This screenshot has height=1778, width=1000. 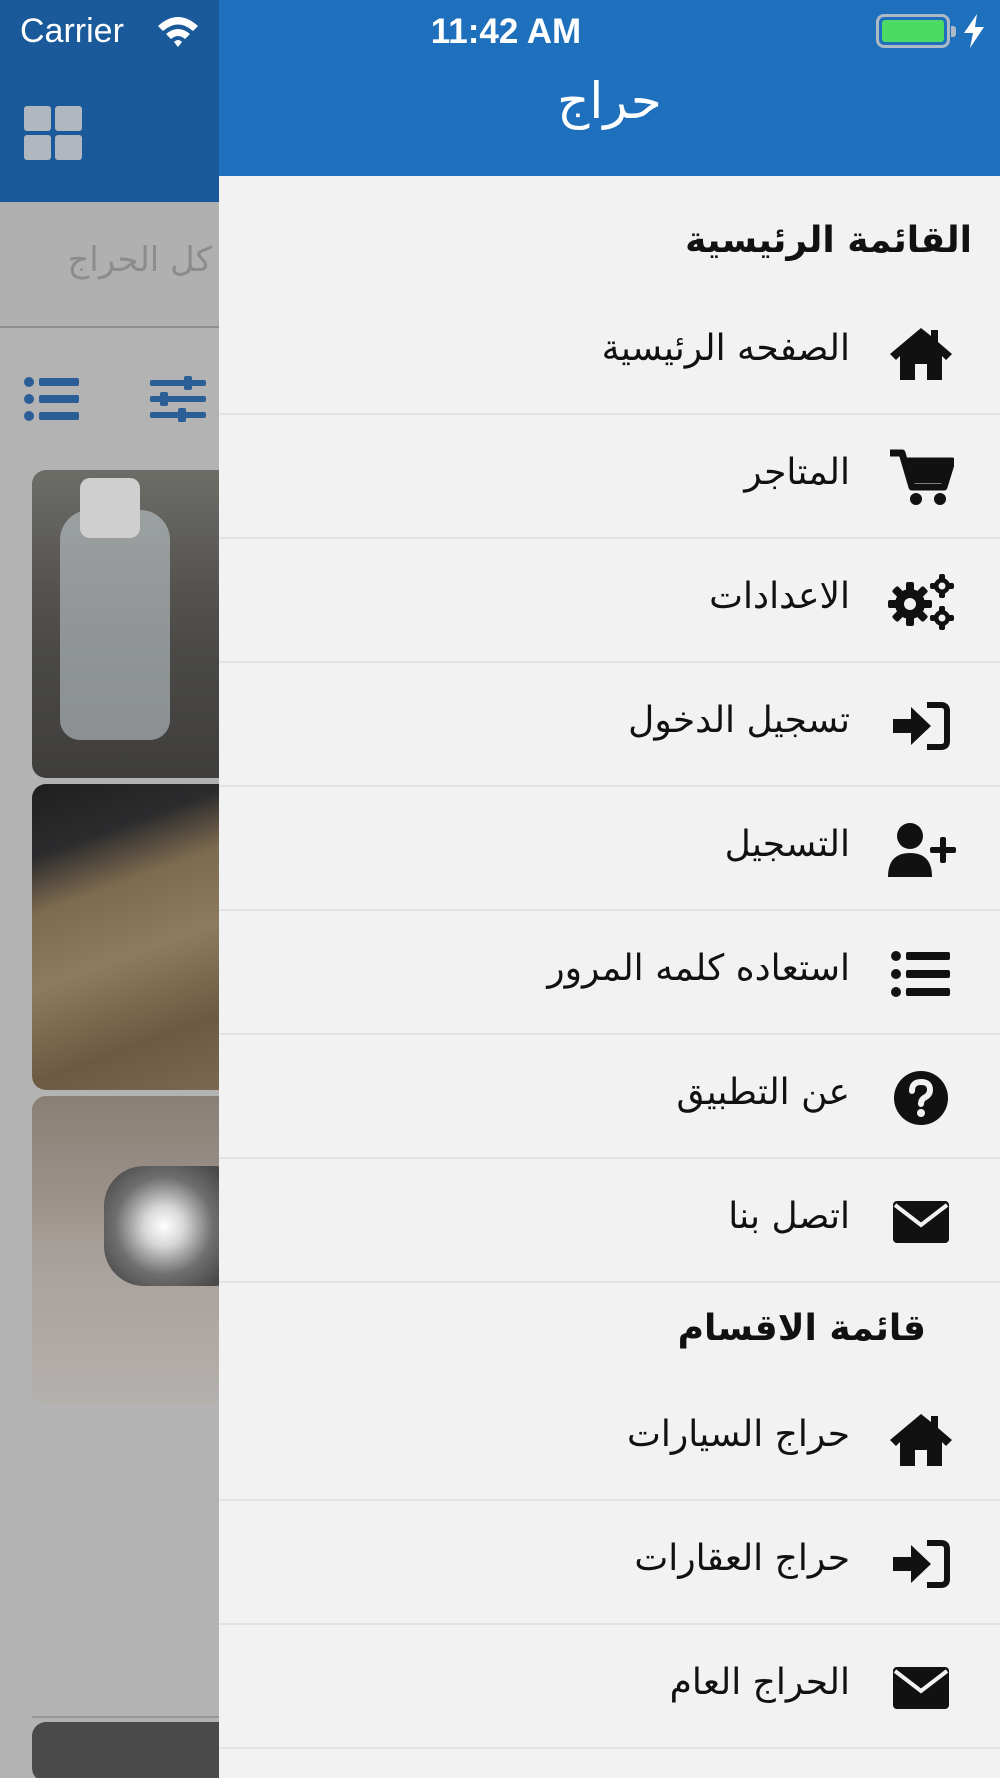 I want to click on menu-item-about: عن التطبيق, so click(x=609, y=1097).